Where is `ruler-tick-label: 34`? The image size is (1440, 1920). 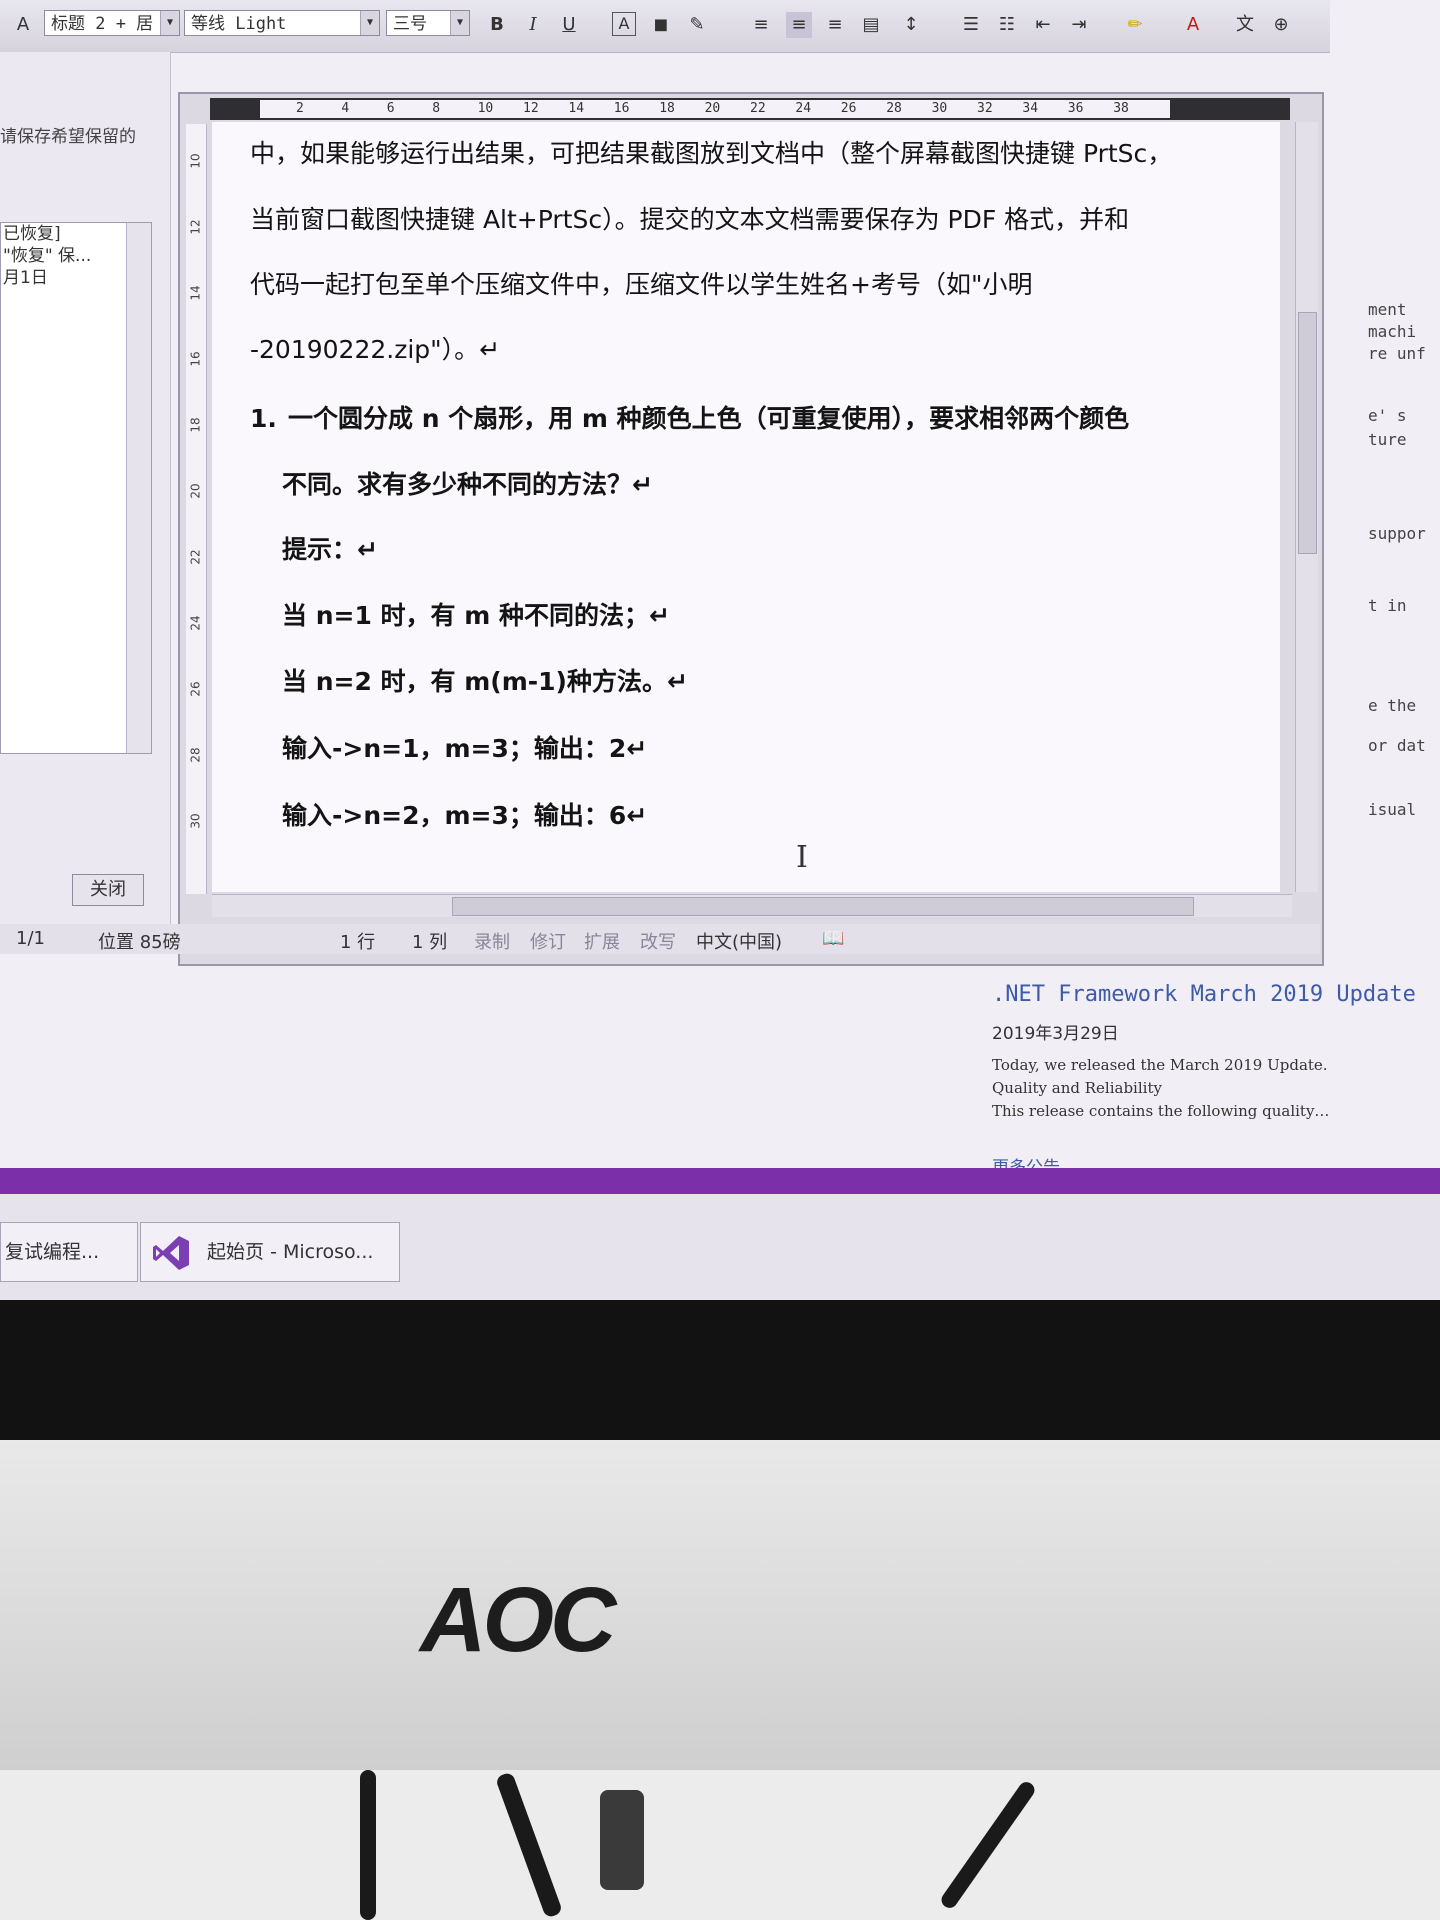 ruler-tick-label: 34 is located at coordinates (1030, 108).